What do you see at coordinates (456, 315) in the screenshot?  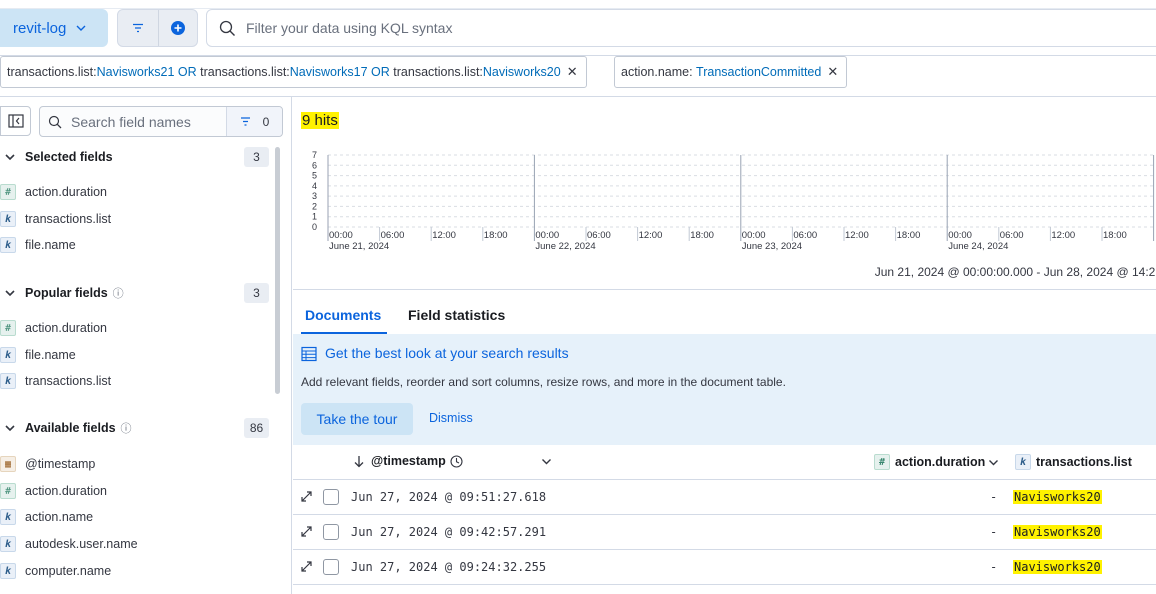 I see `tab-field-statistics: Field statistics` at bounding box center [456, 315].